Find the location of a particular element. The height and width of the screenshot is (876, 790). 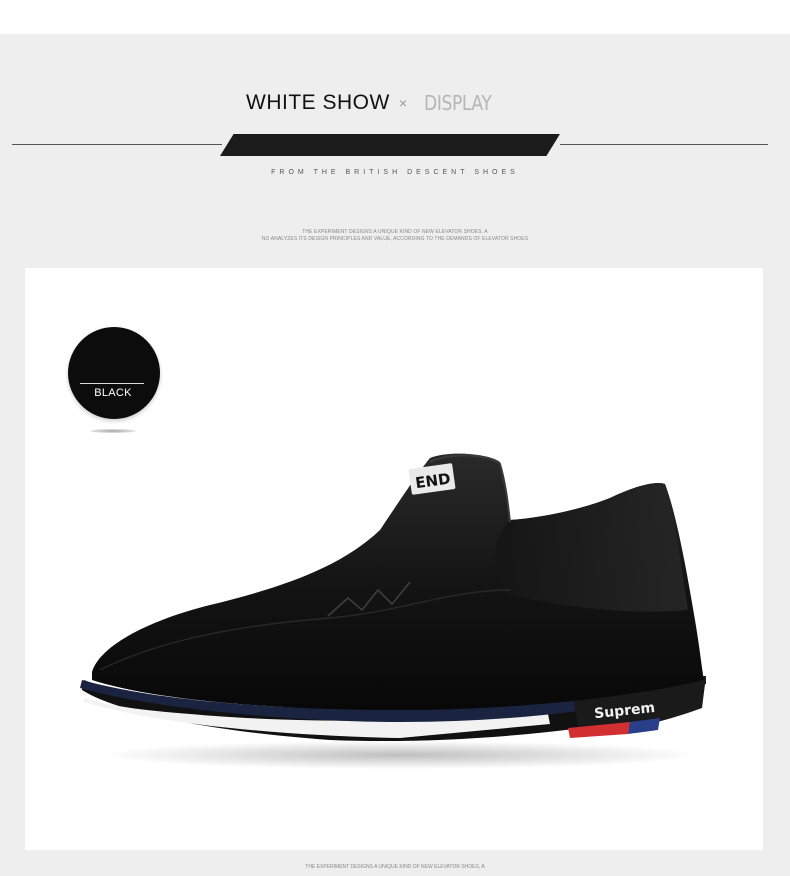

divider-left is located at coordinates (117, 144).